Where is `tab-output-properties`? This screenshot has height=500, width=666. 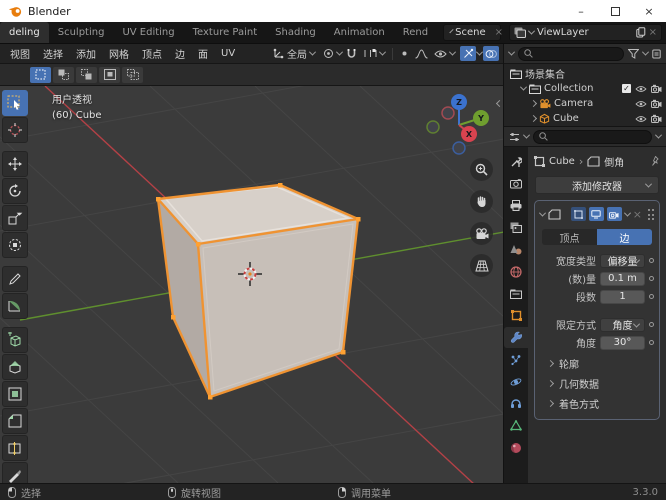
tab-output-properties is located at coordinates (516, 205).